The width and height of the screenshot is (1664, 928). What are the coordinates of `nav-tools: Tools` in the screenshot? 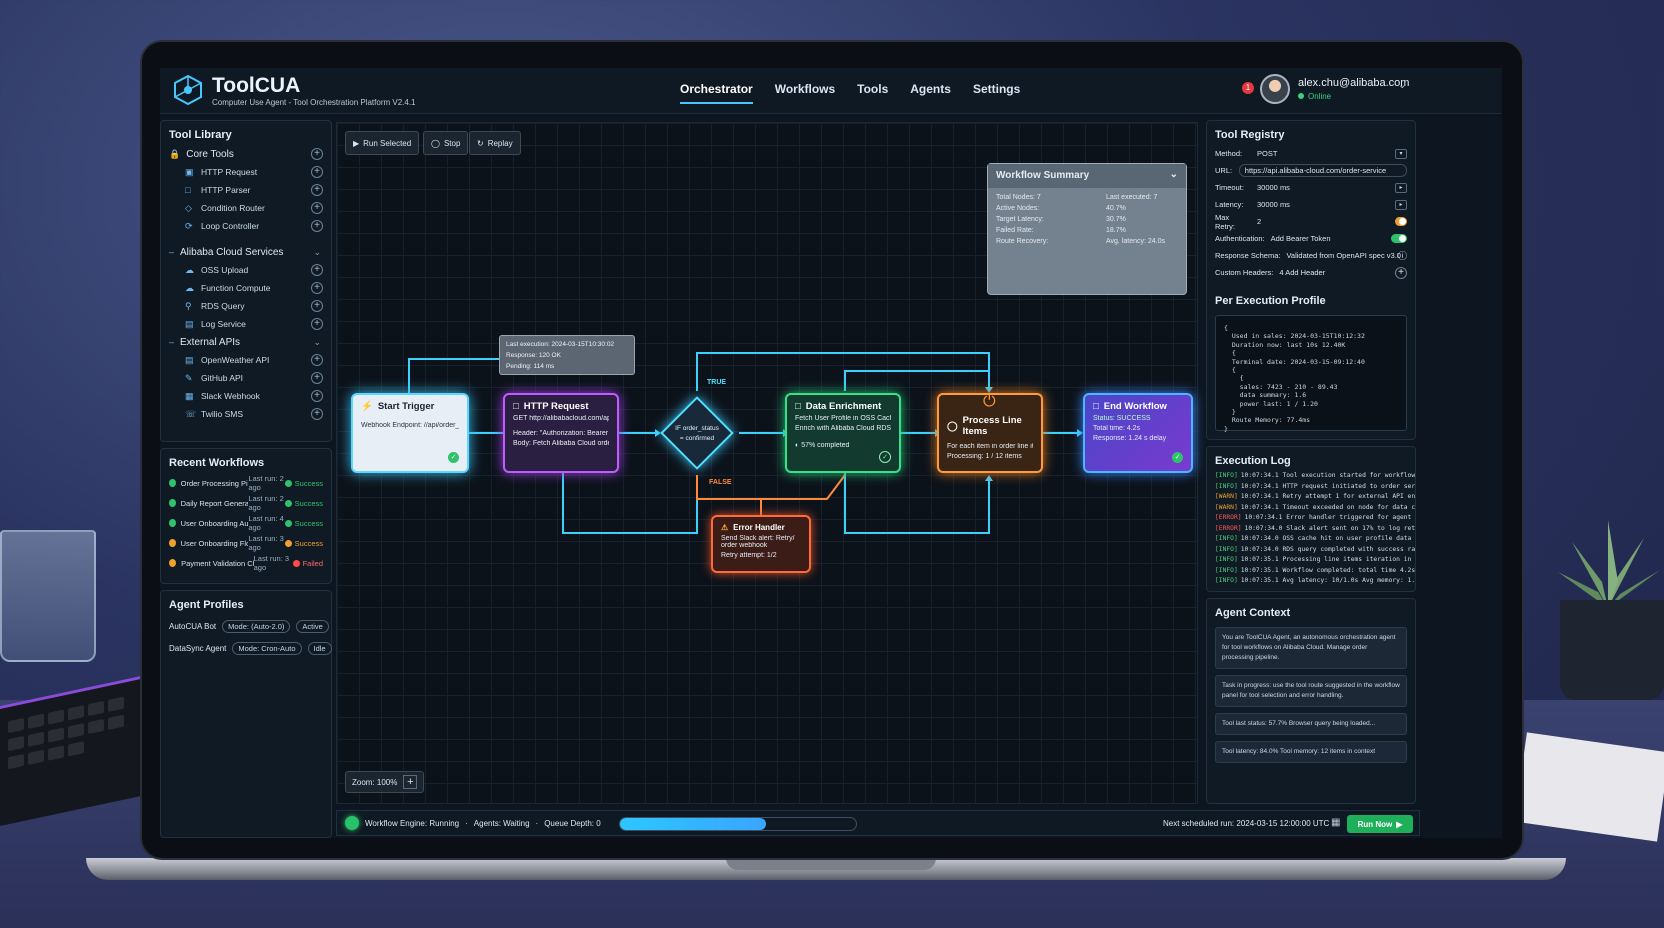 It's located at (872, 93).